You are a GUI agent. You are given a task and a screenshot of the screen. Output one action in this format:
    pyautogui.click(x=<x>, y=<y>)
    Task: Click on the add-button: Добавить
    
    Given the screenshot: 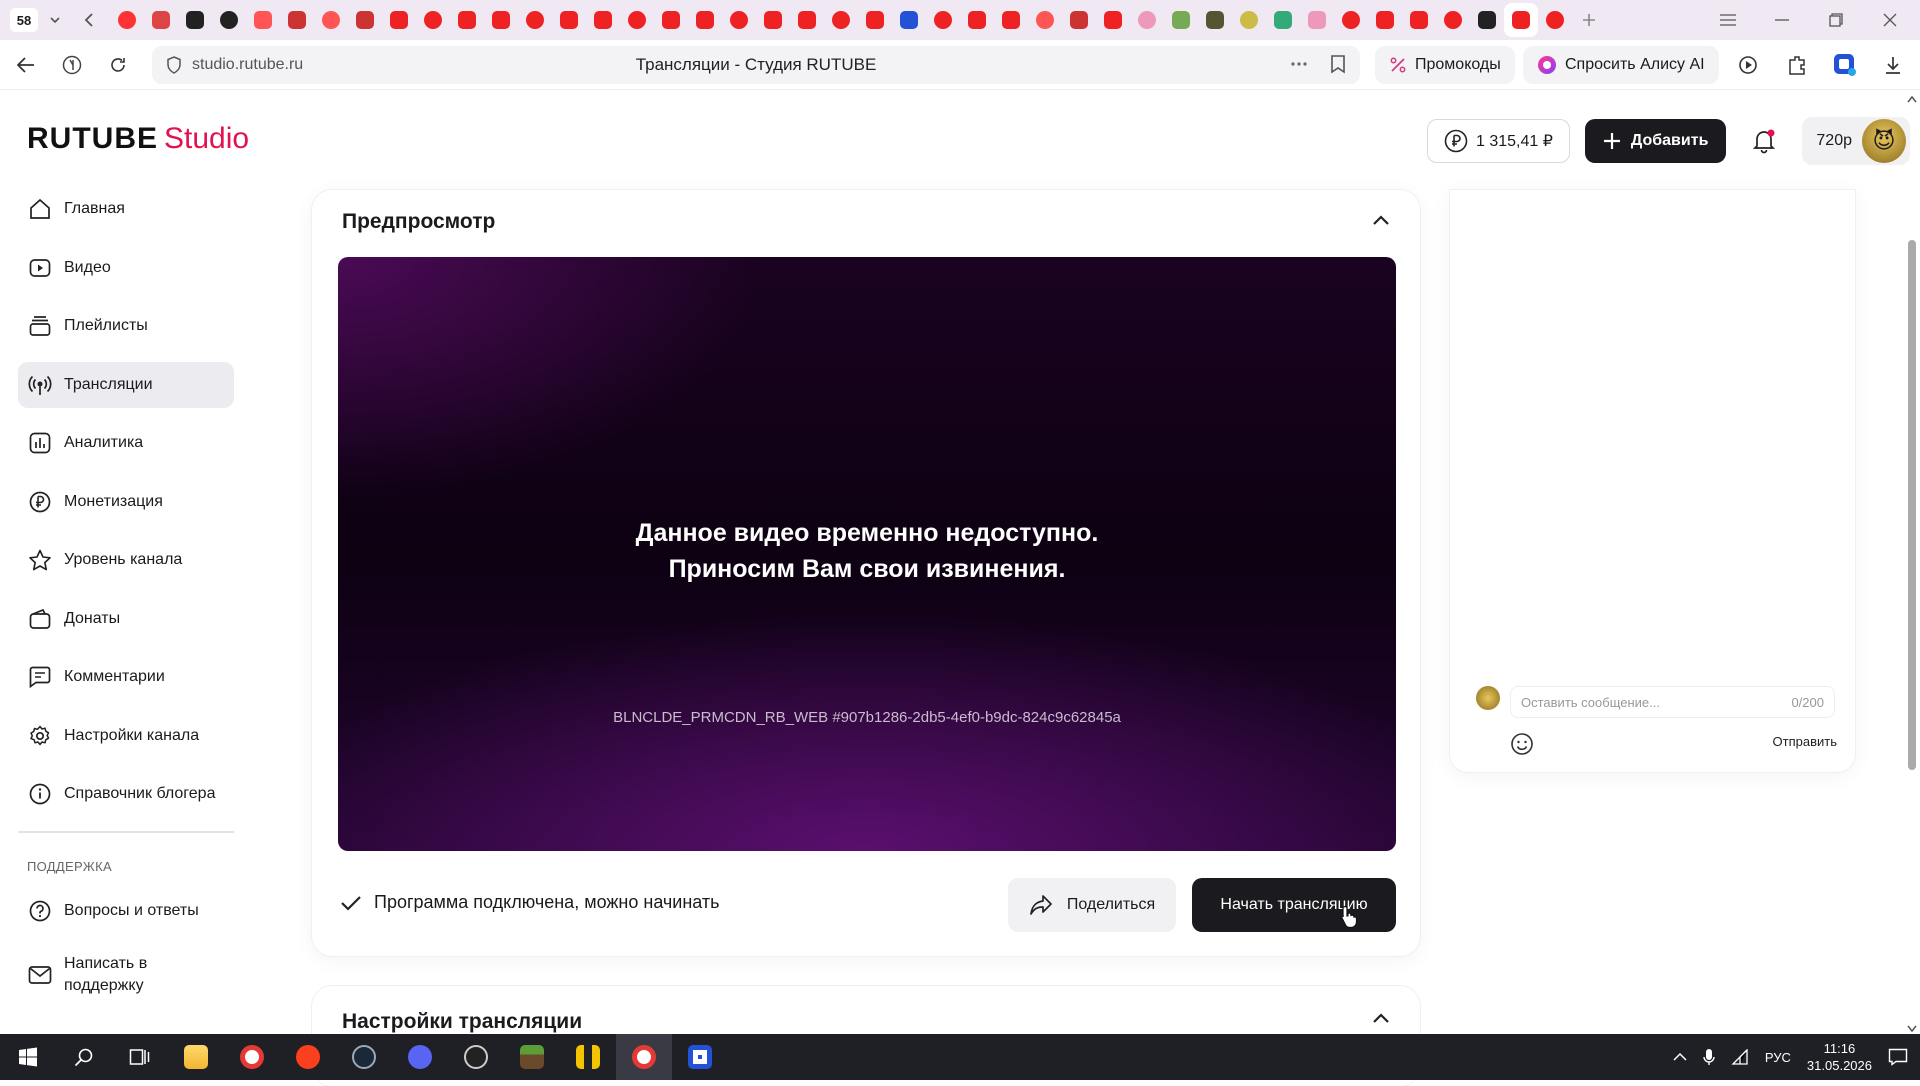 What is the action you would take?
    pyautogui.click(x=1655, y=141)
    